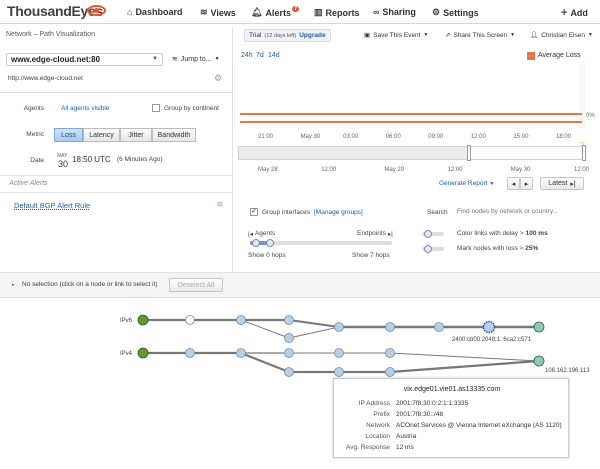 This screenshot has width=600, height=469. I want to click on nav-reports: ▥ Reports, so click(337, 12).